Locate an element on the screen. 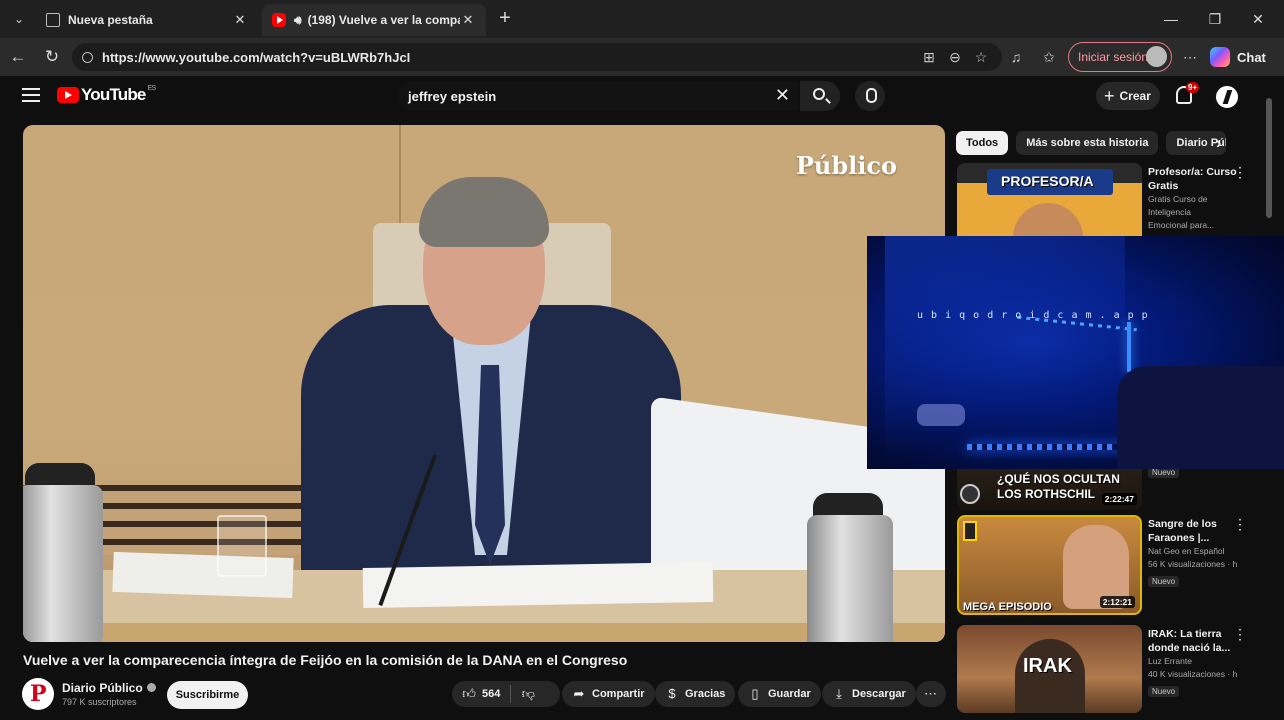 Image resolution: width=1284 pixels, height=720 pixels. chip-more-story: Más sobre esta historia is located at coordinates (1087, 143).